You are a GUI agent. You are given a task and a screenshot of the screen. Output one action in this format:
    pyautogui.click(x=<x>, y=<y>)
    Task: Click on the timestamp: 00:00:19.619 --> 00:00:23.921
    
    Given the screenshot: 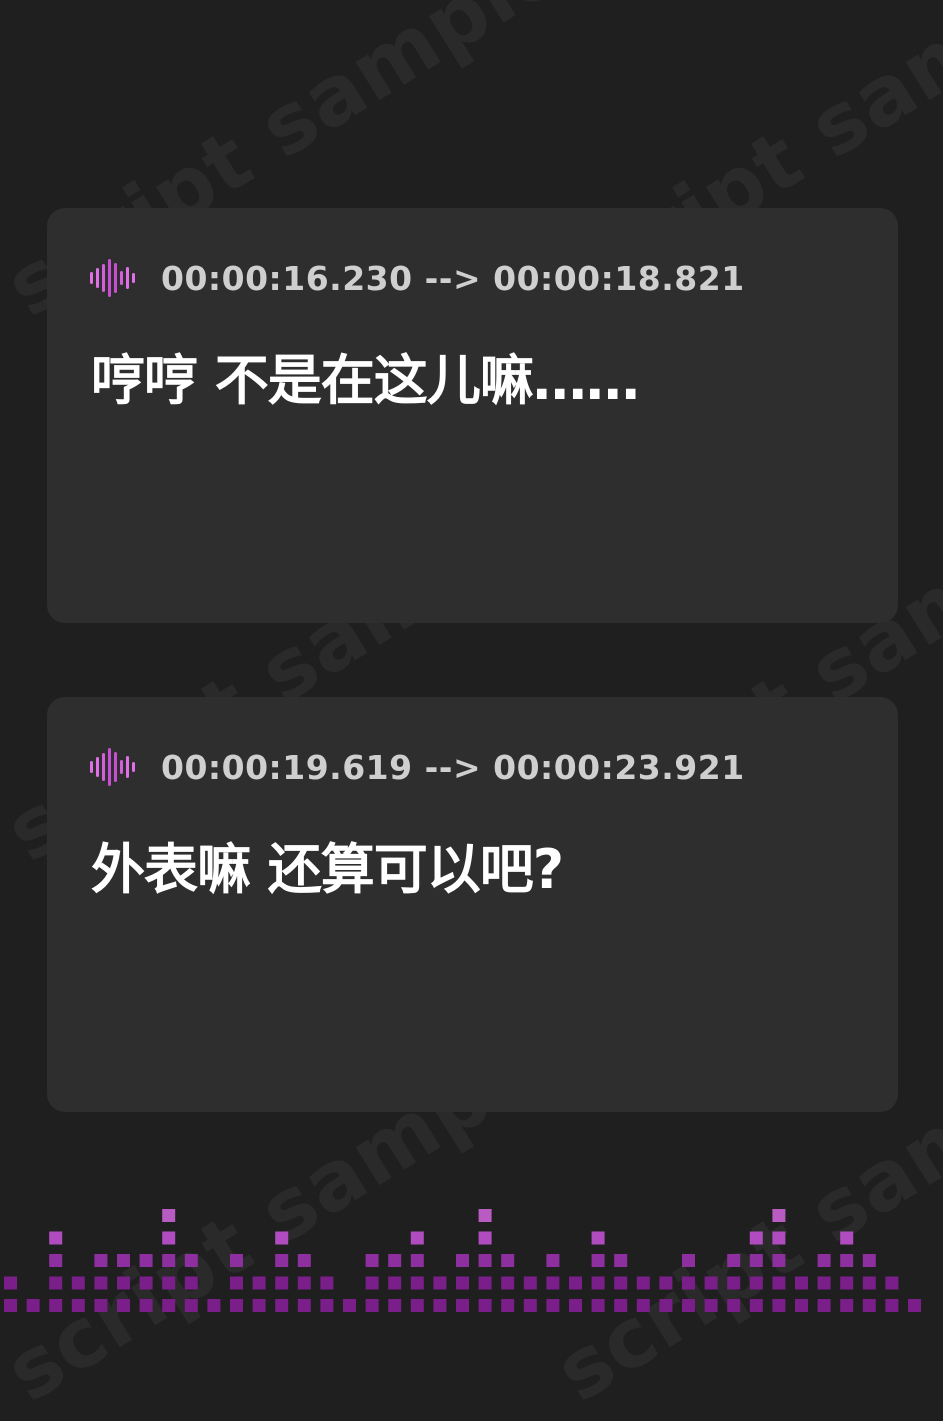 What is the action you would take?
    pyautogui.click(x=453, y=767)
    